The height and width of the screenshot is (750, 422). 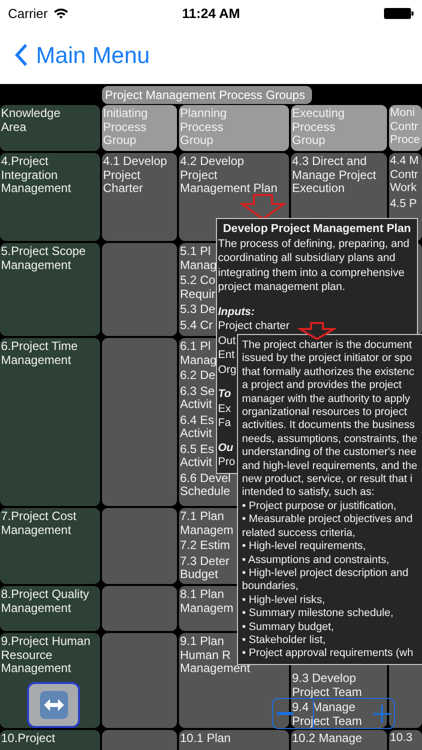 What do you see at coordinates (196, 325) in the screenshot?
I see `process-text: 5.4 Cr` at bounding box center [196, 325].